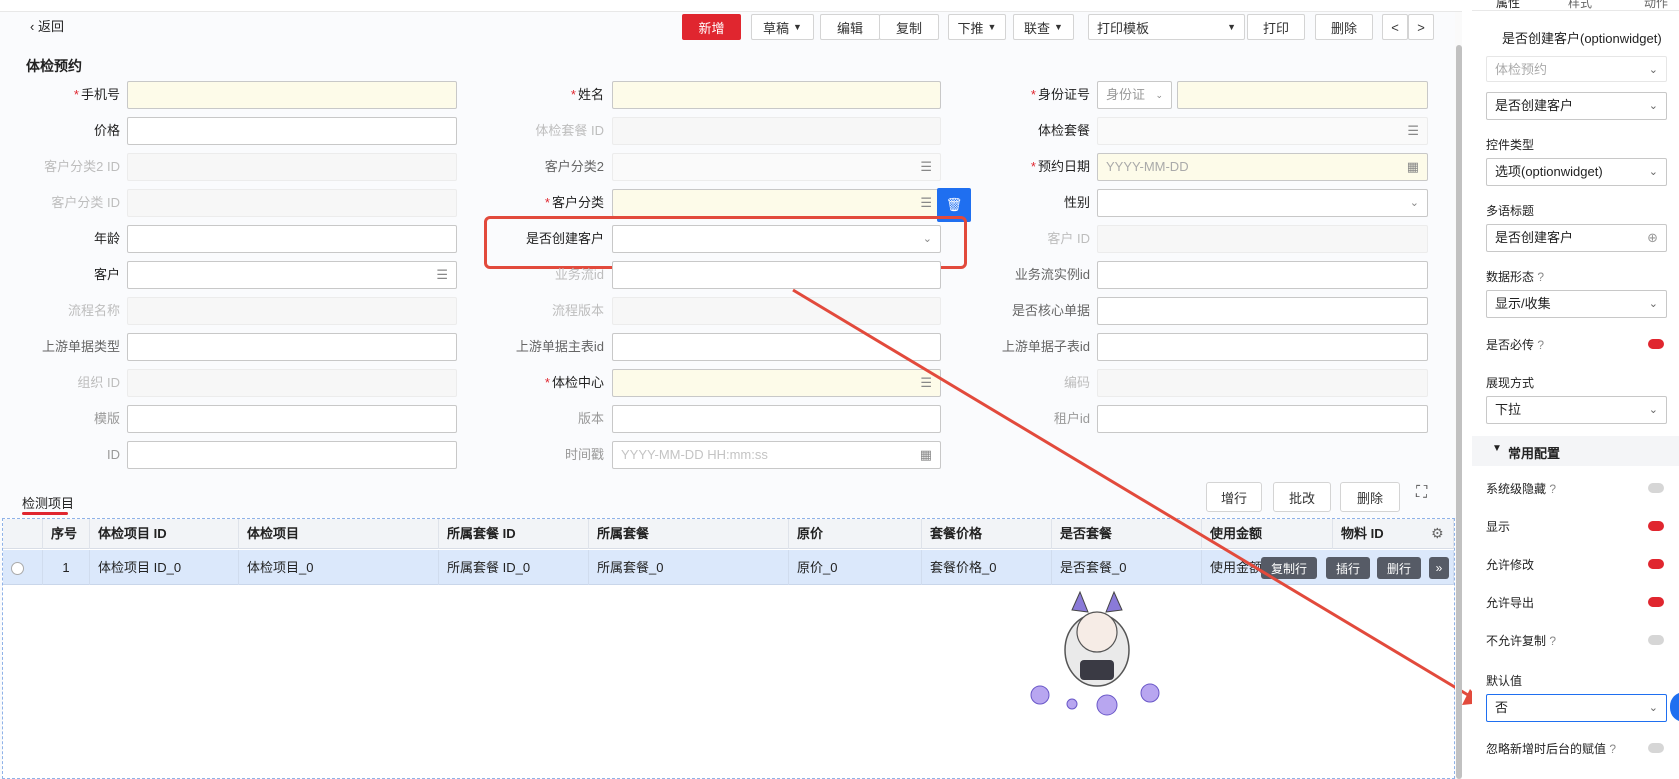 The height and width of the screenshot is (779, 1679). What do you see at coordinates (1504, 681) in the screenshot?
I see `default-label: 默认值` at bounding box center [1504, 681].